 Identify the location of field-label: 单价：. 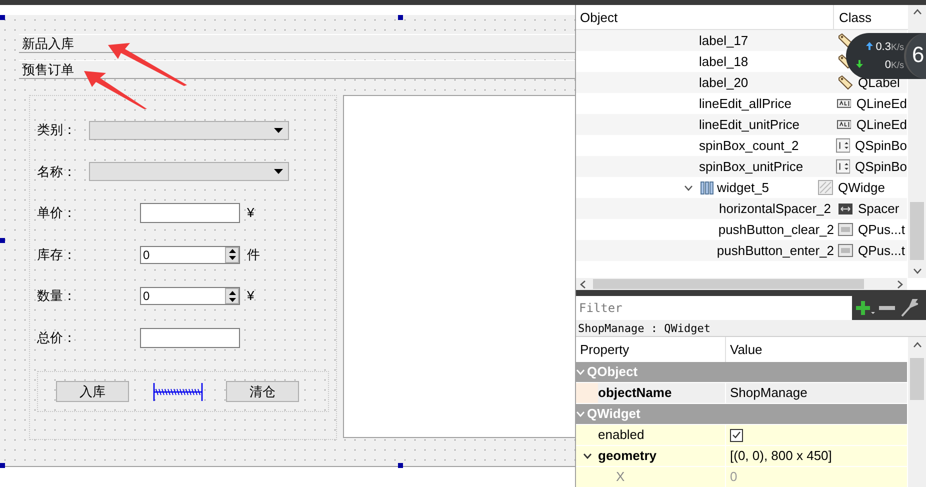
(57, 213).